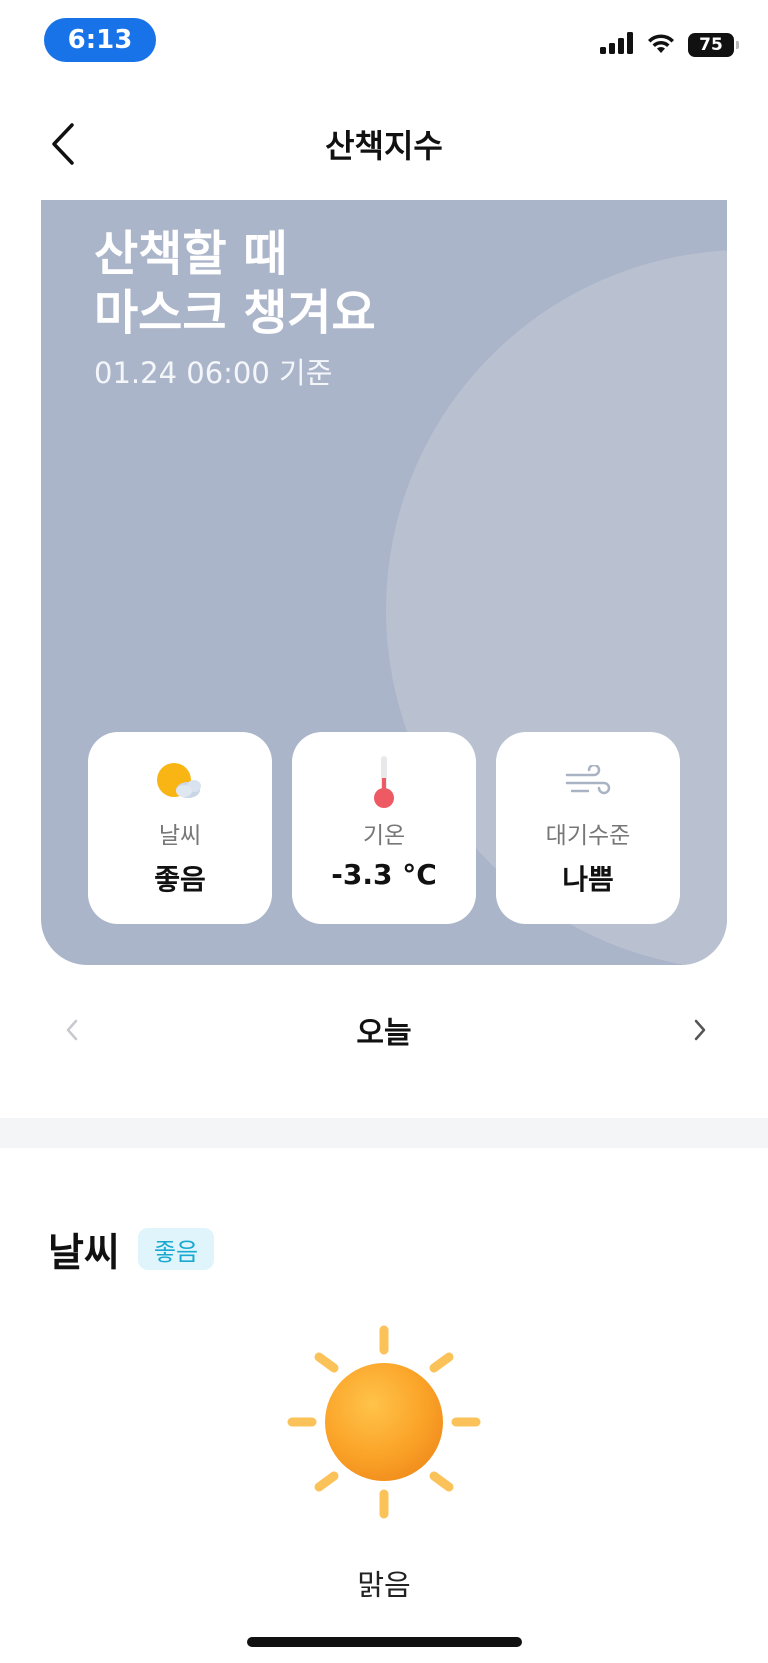  I want to click on partly-sunny-icon, so click(180, 782).